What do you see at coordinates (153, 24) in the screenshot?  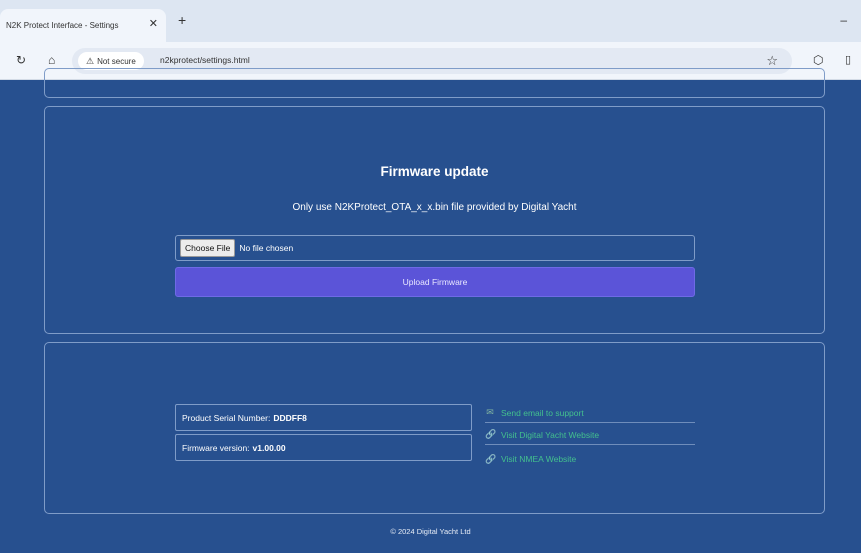 I see `close-tab-icon: ✕` at bounding box center [153, 24].